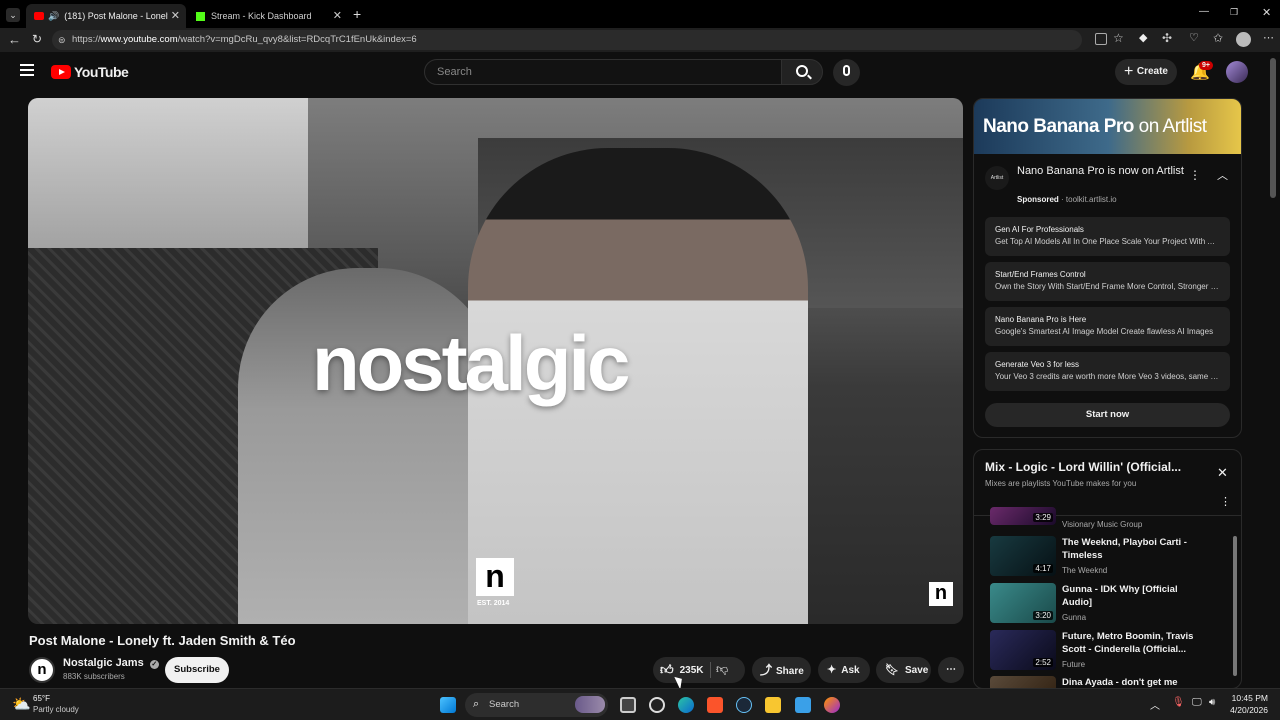  What do you see at coordinates (536, 705) in the screenshot?
I see `taskbar-search: ⌕ Search` at bounding box center [536, 705].